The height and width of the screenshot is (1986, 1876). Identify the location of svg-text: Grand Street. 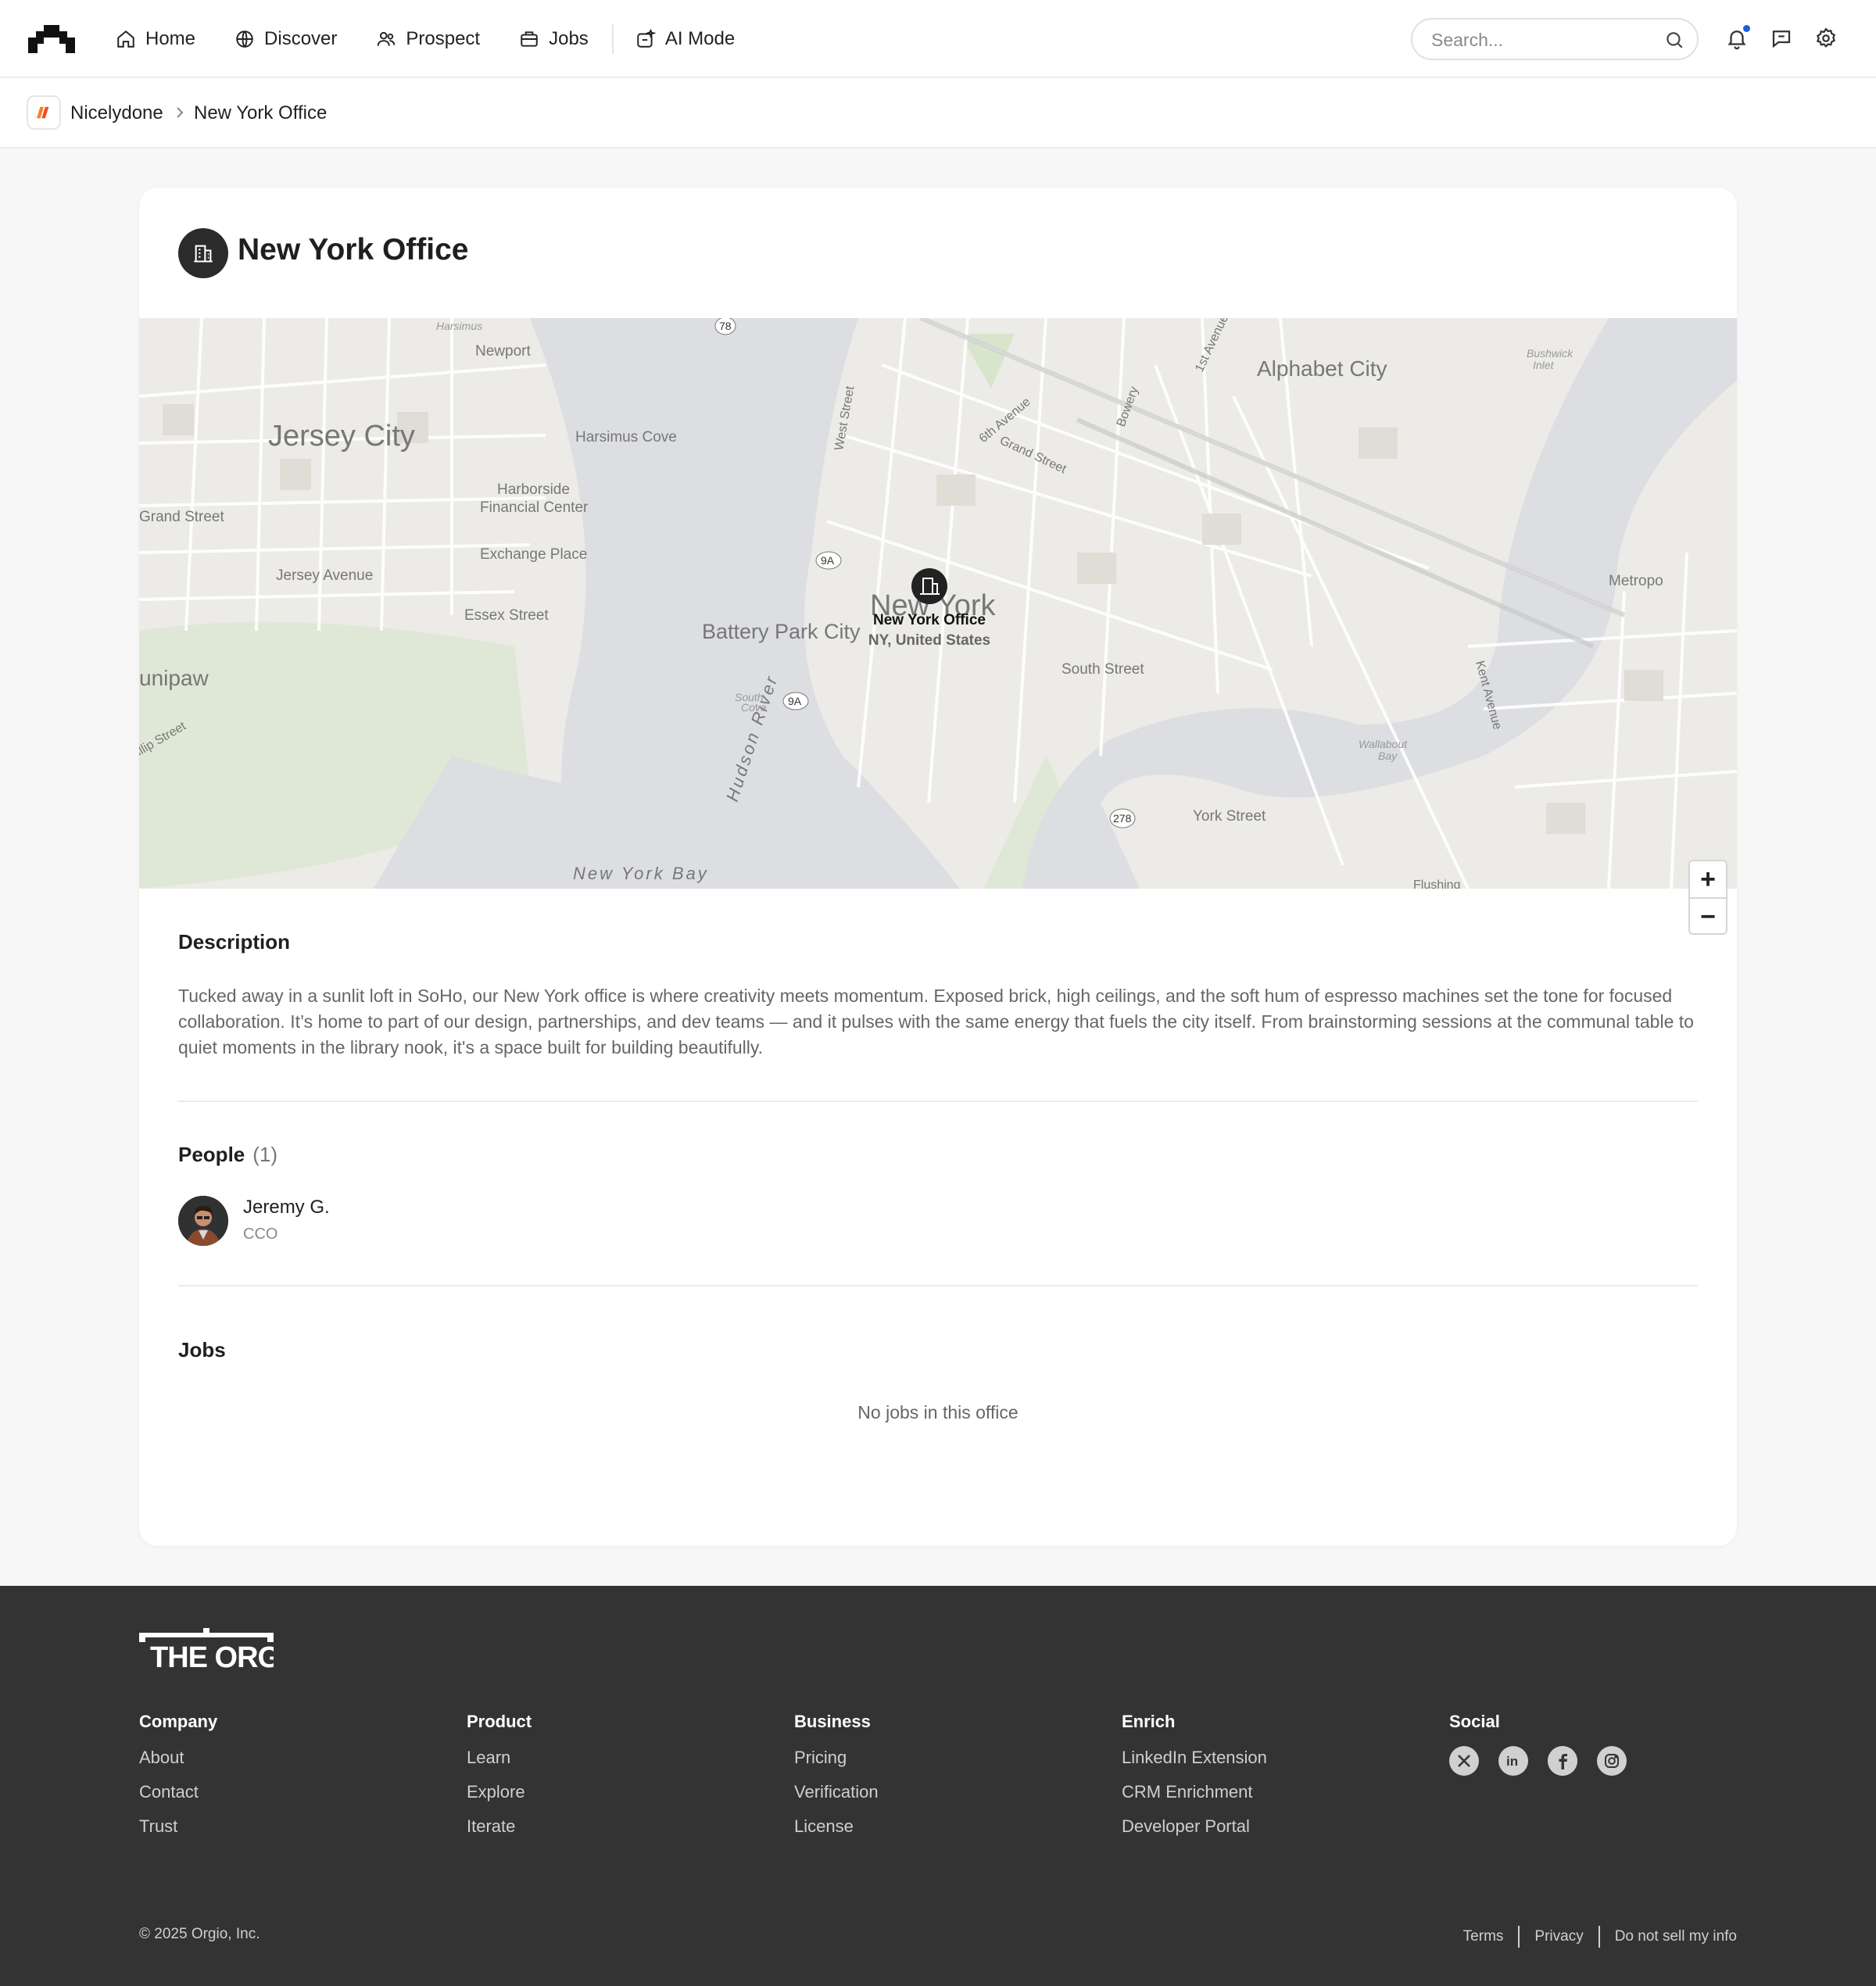
(181, 517).